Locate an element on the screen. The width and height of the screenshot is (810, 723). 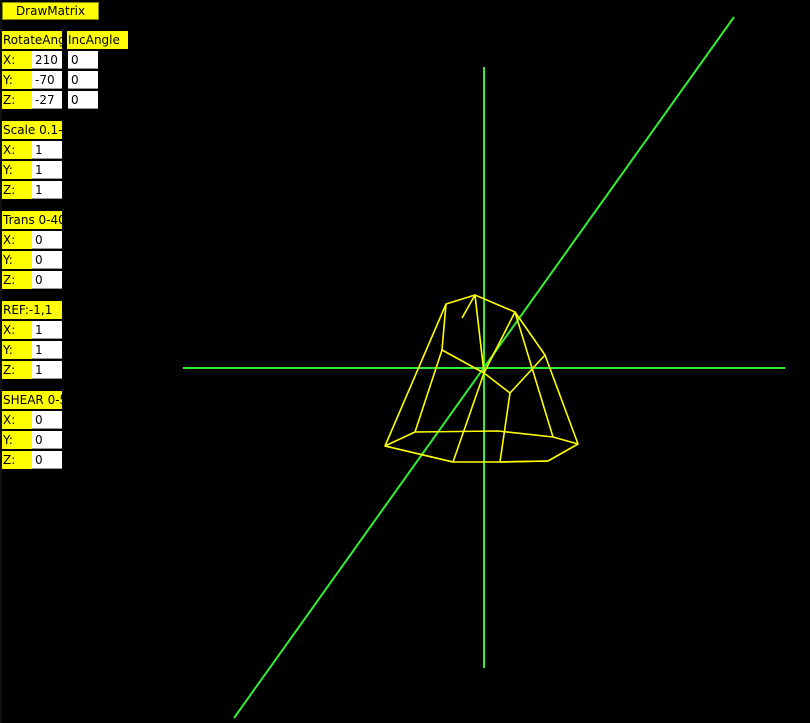
scale-z-label: Z: is located at coordinates (17, 190).